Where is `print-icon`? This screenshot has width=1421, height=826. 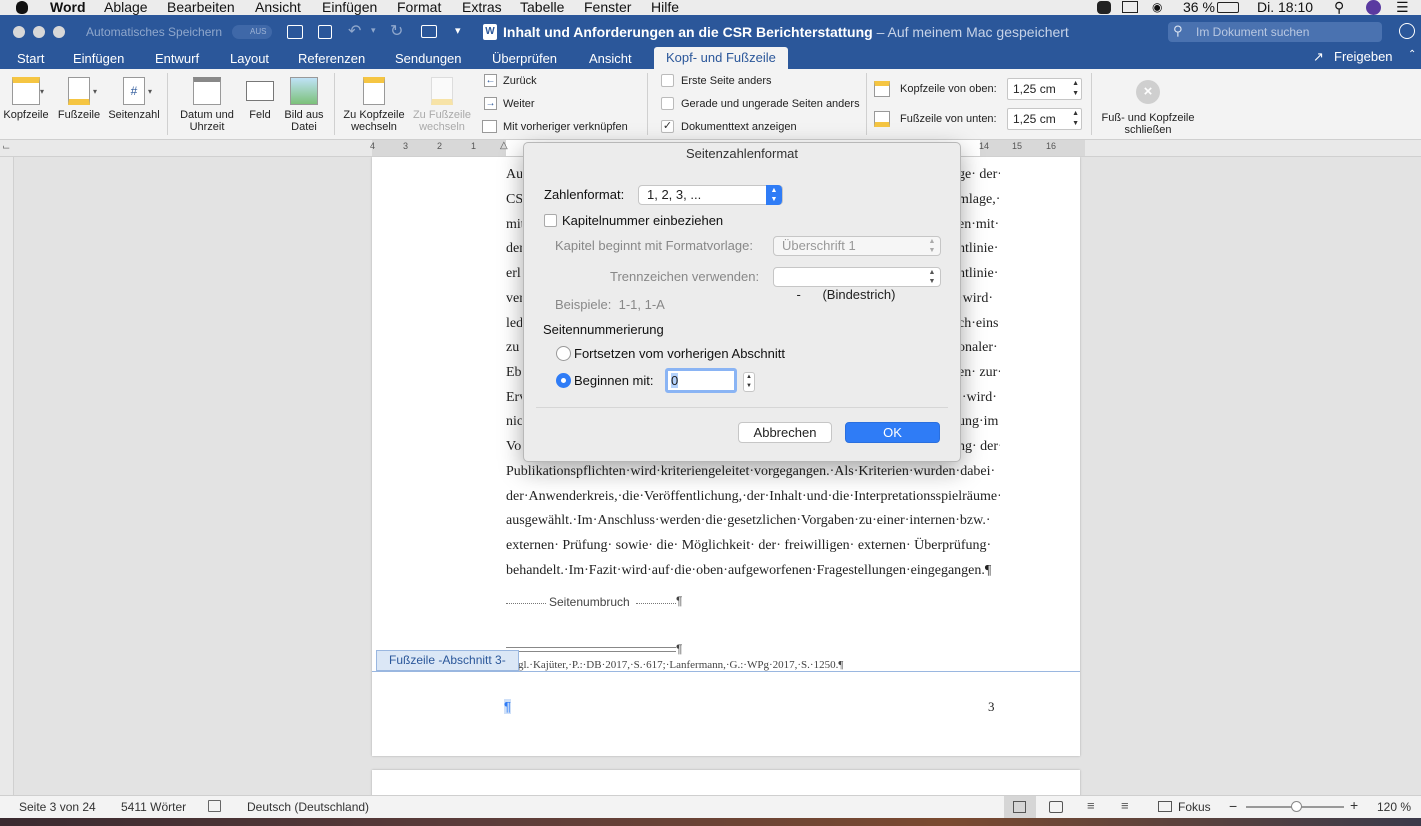
print-icon is located at coordinates (429, 31).